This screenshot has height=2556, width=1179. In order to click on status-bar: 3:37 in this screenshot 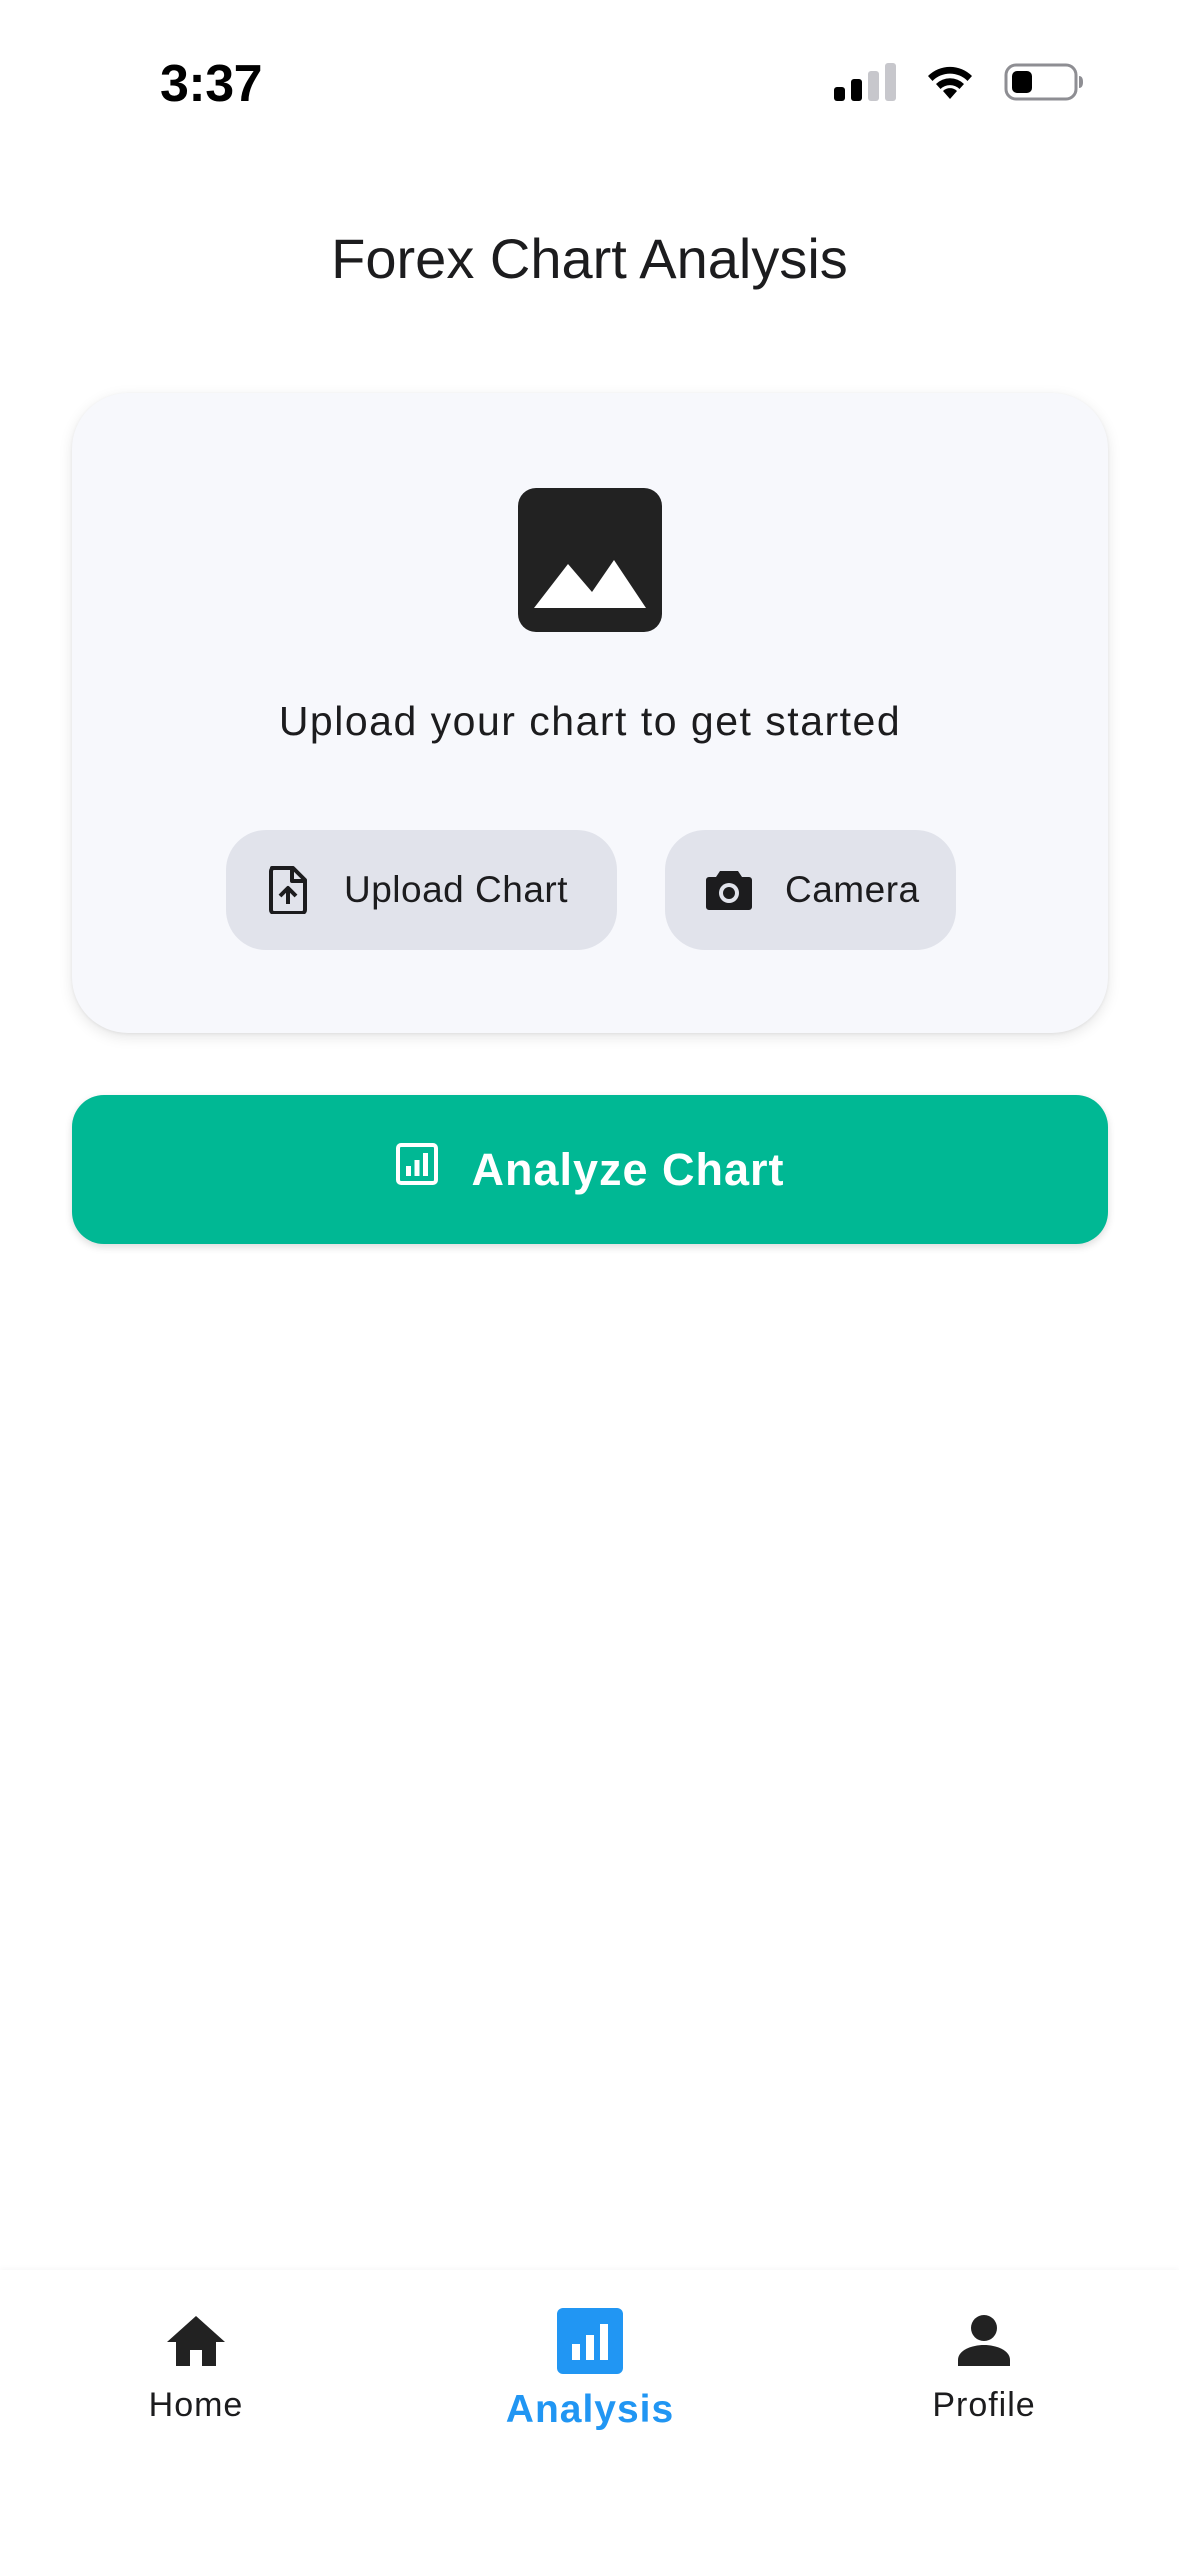, I will do `click(589, 75)`.